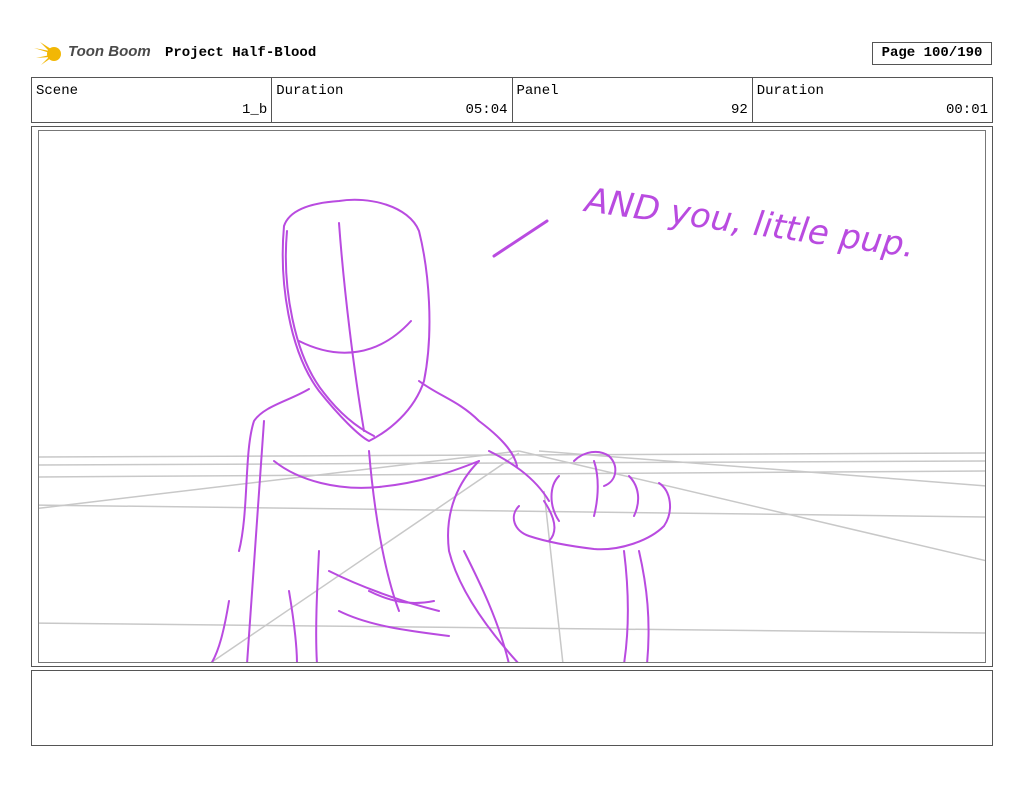  What do you see at coordinates (57, 91) in the screenshot?
I see `scene-label: Scene` at bounding box center [57, 91].